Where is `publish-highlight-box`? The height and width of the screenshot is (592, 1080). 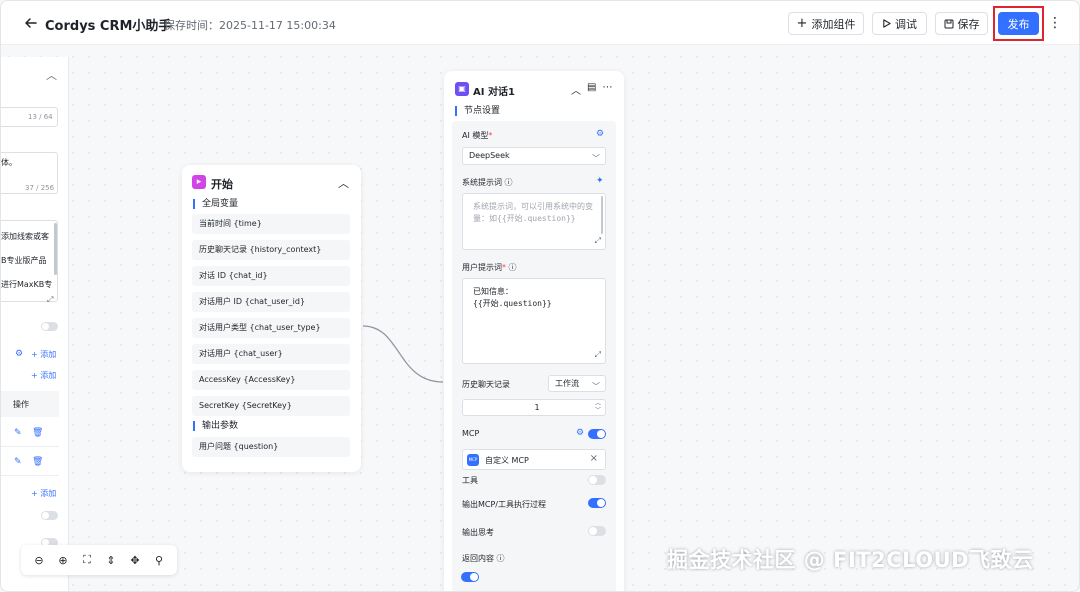 publish-highlight-box is located at coordinates (1018, 23).